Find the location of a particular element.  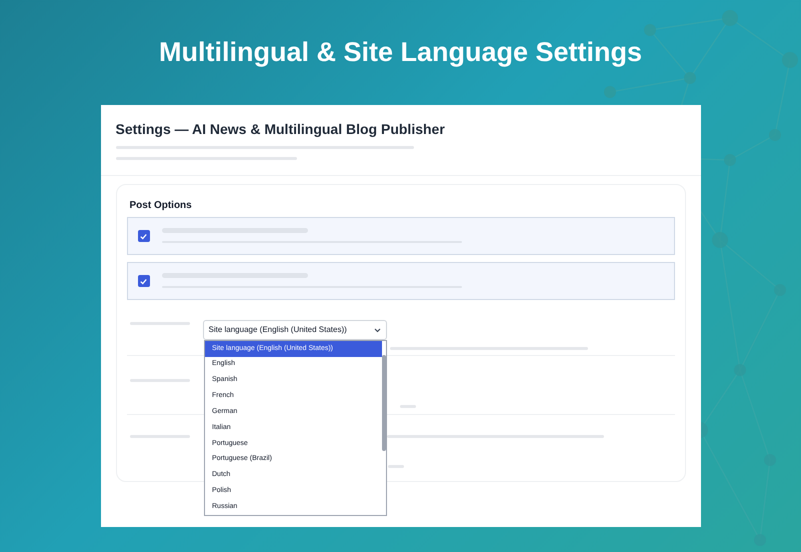

chevron-down-icon is located at coordinates (377, 330).